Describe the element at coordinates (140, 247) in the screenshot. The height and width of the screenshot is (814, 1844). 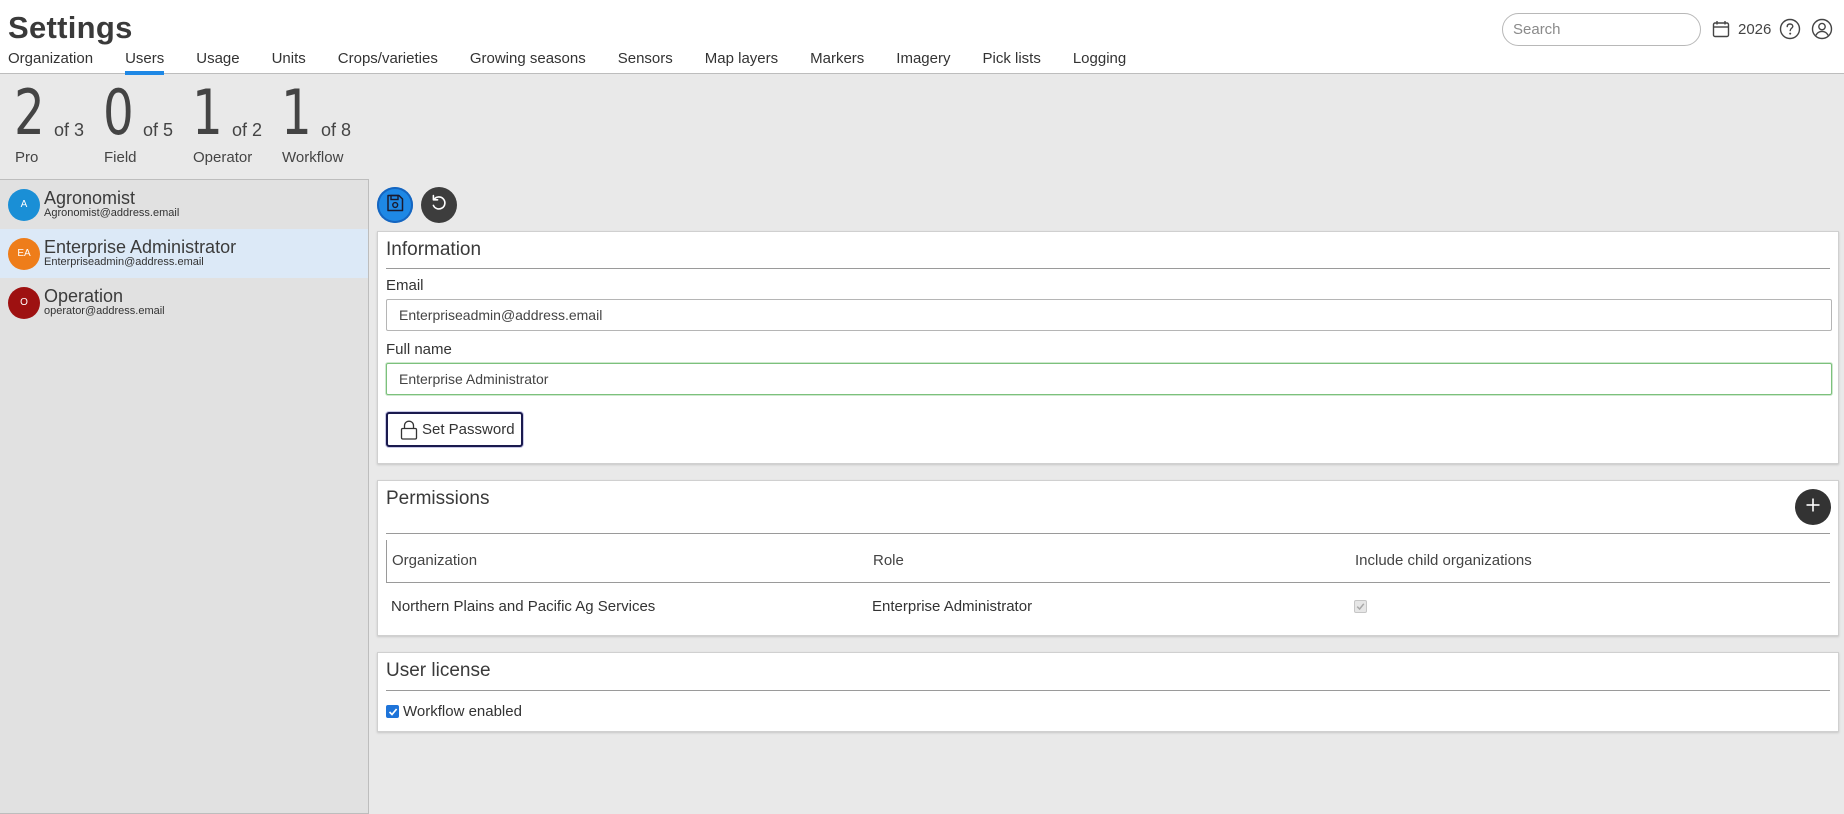
I see `user-name: Enterprise Administrator` at that location.